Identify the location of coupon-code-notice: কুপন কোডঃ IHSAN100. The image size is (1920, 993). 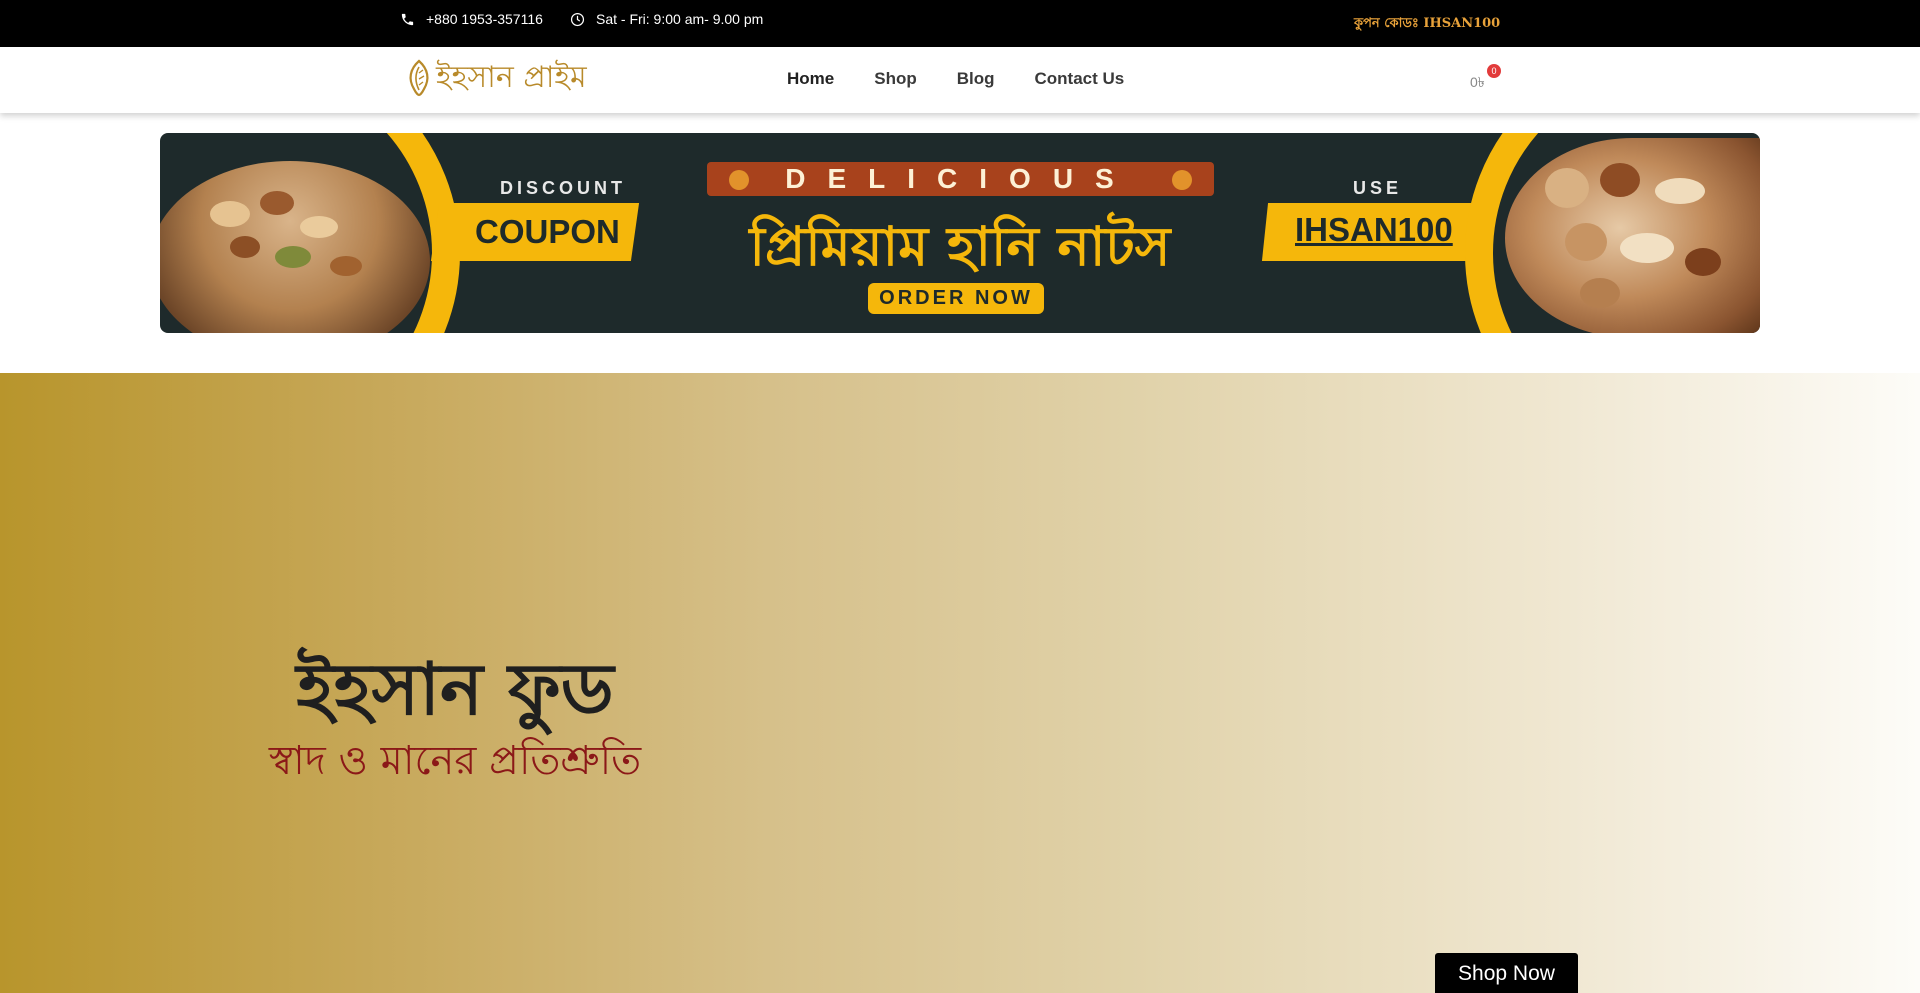
(1427, 23).